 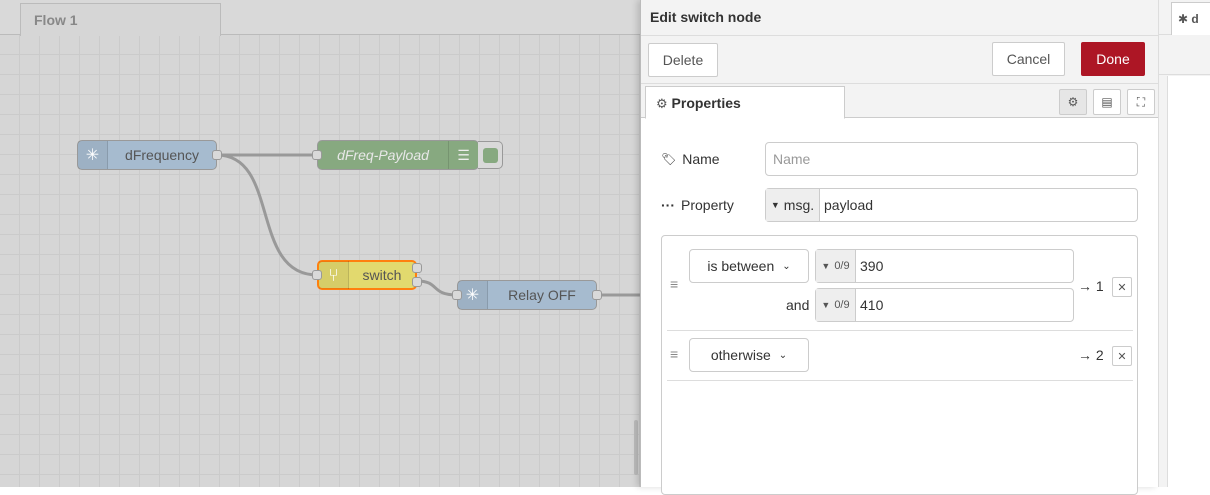 What do you see at coordinates (1141, 102) in the screenshot?
I see `frame-icon: ⛶` at bounding box center [1141, 102].